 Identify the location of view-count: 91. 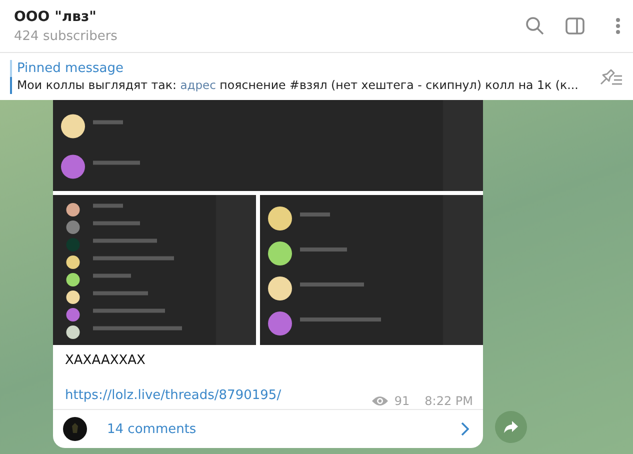
(402, 401).